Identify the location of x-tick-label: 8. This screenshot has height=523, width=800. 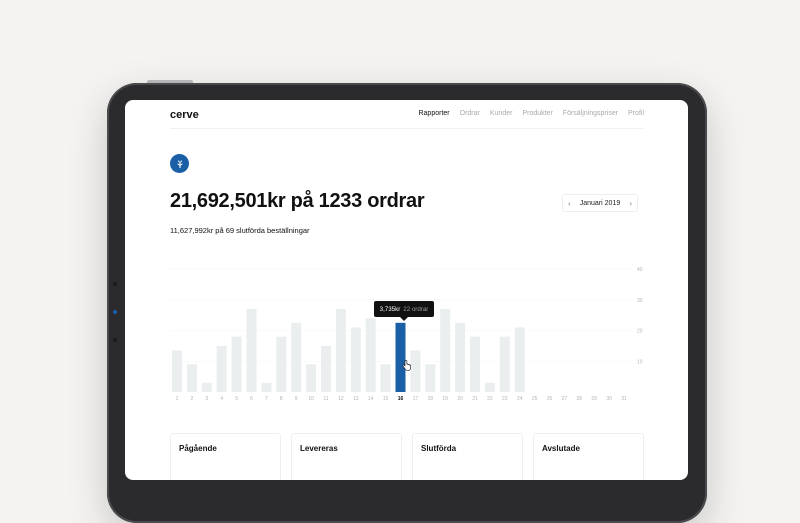
(281, 399).